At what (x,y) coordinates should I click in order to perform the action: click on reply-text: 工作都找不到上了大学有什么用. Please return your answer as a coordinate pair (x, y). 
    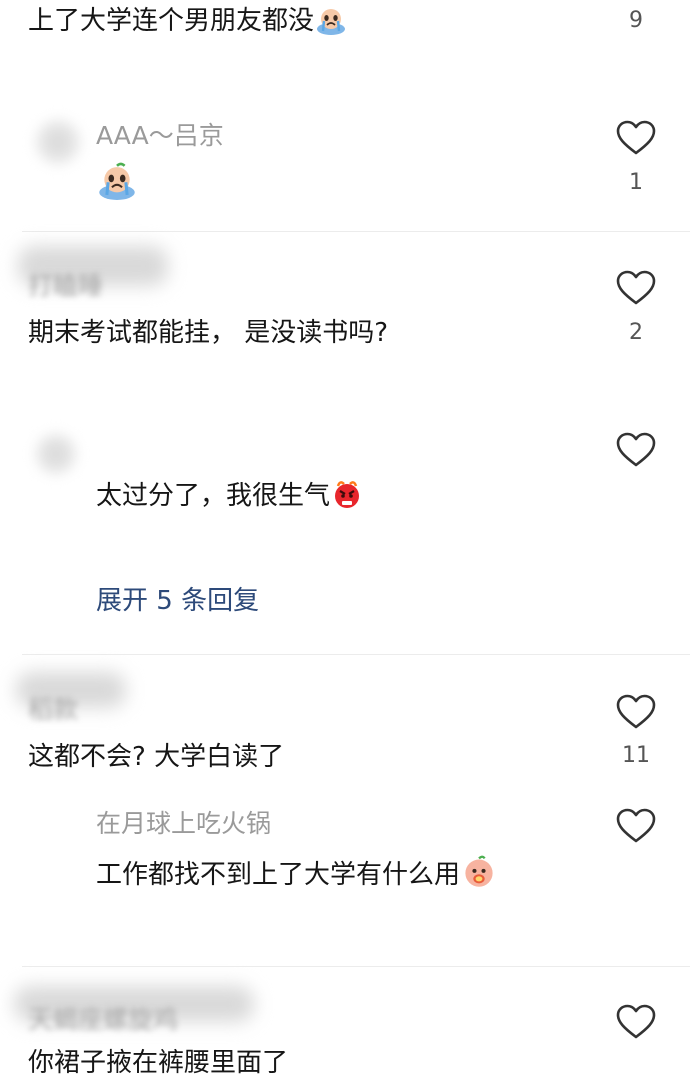
    Looking at the image, I should click on (296, 873).